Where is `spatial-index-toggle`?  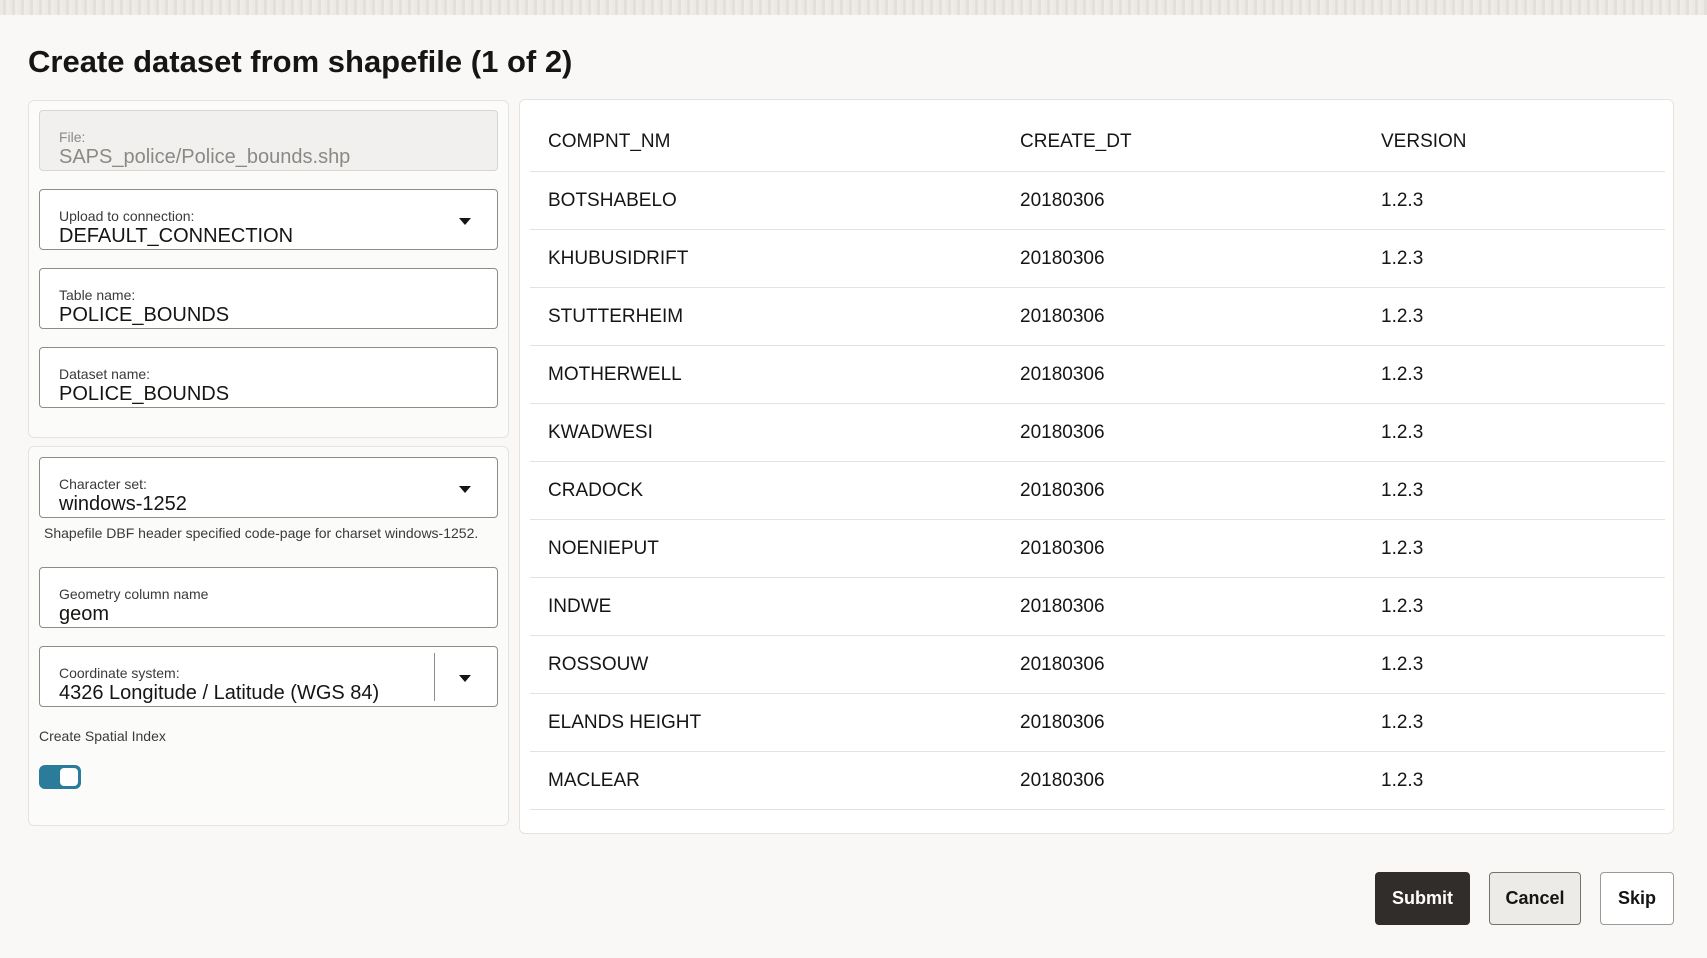 spatial-index-toggle is located at coordinates (60, 777).